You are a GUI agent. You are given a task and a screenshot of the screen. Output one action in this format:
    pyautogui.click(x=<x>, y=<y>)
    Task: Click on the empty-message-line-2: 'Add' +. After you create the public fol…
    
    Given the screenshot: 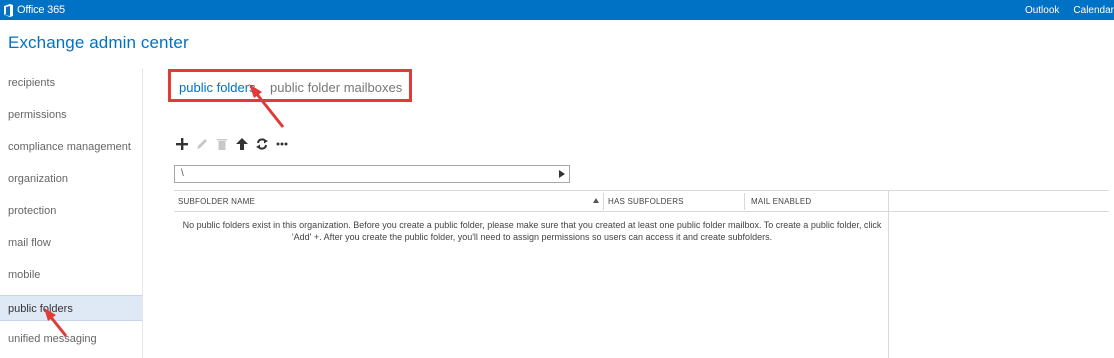 What is the action you would take?
    pyautogui.click(x=532, y=237)
    